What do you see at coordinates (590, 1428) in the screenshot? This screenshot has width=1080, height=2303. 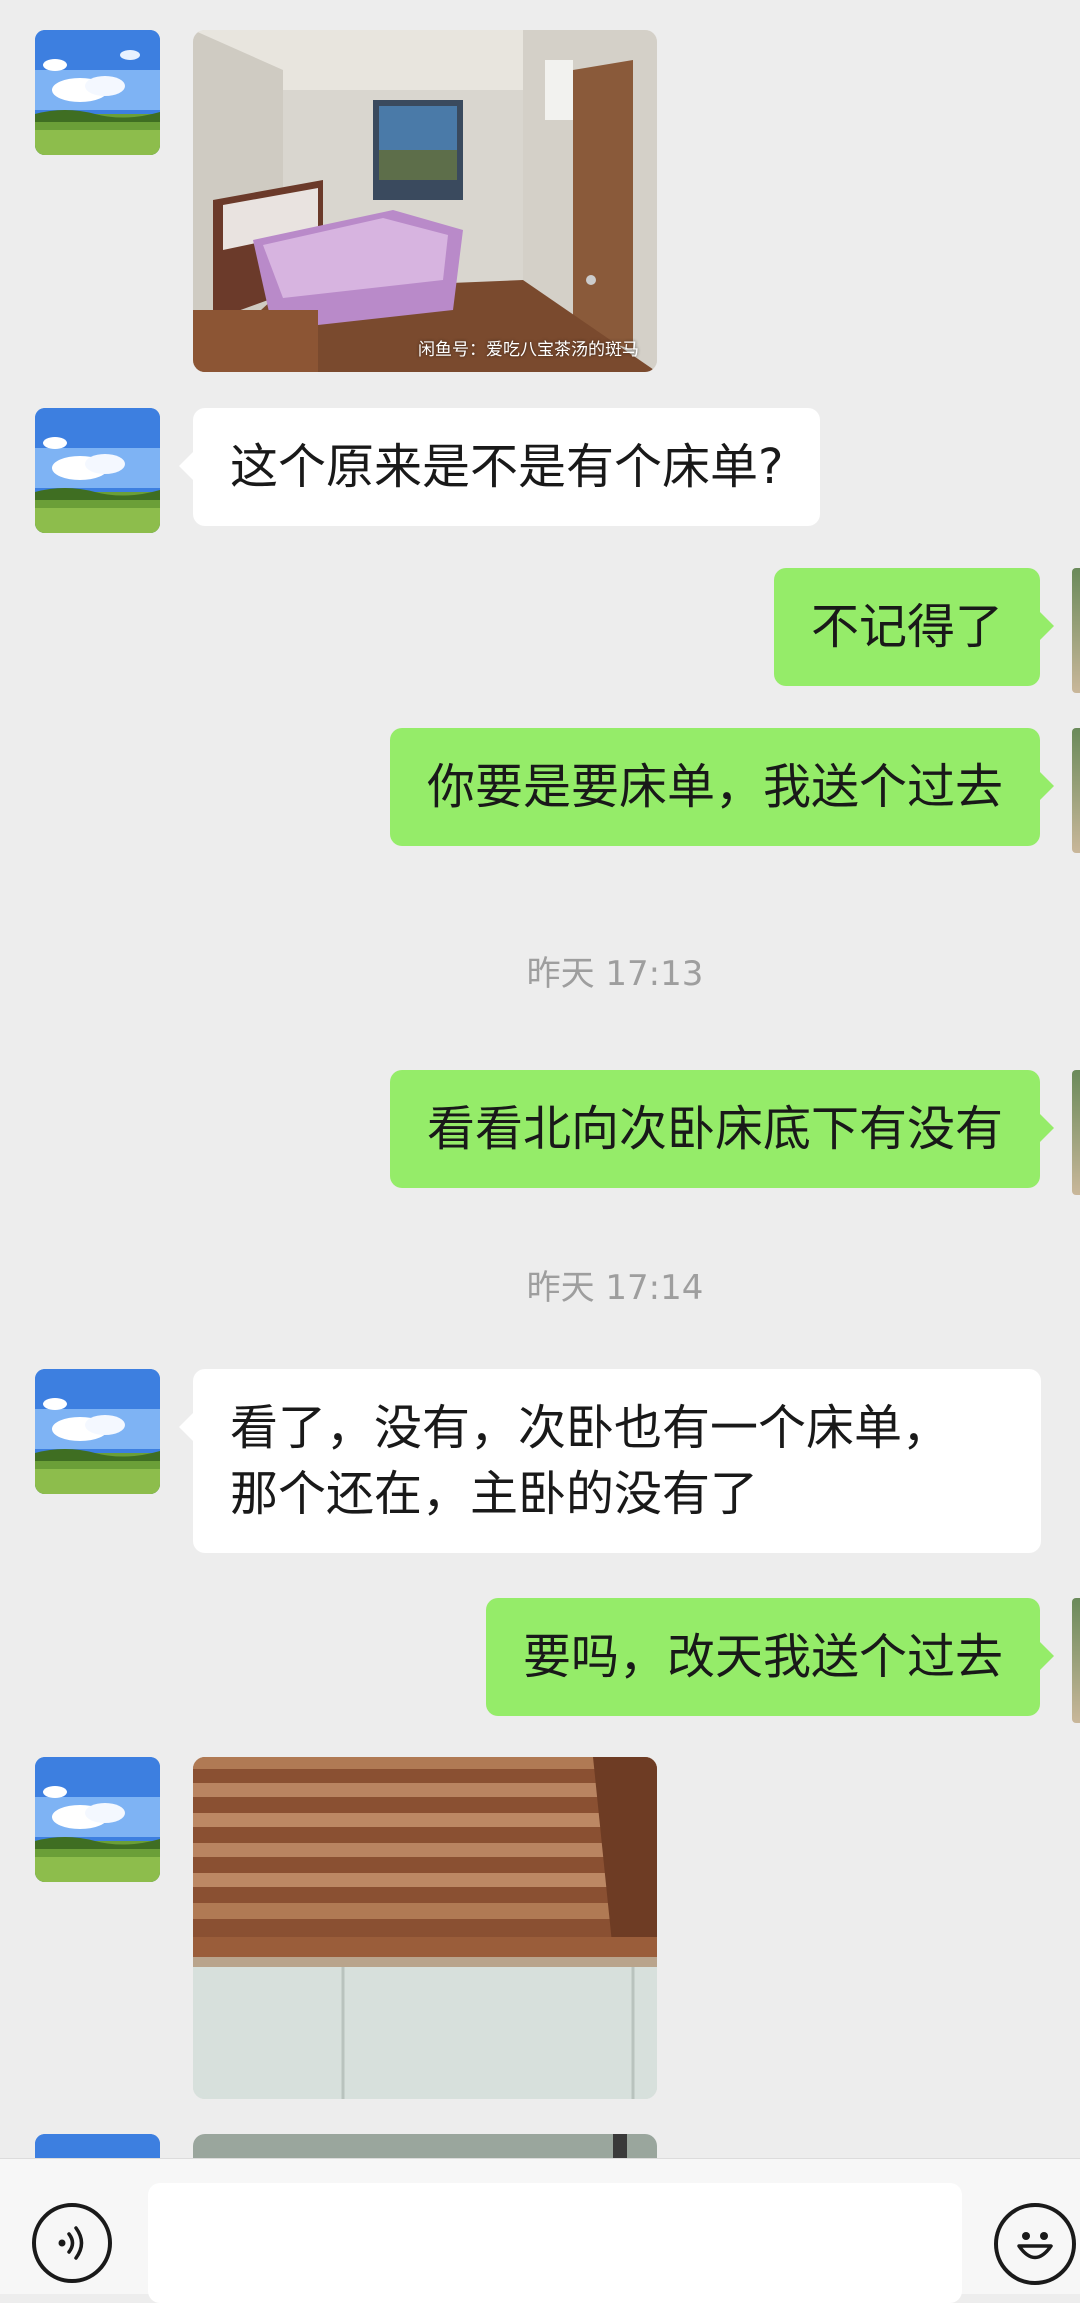 I see `message-text-line: 看了，没有，次卧也有一个床单，` at bounding box center [590, 1428].